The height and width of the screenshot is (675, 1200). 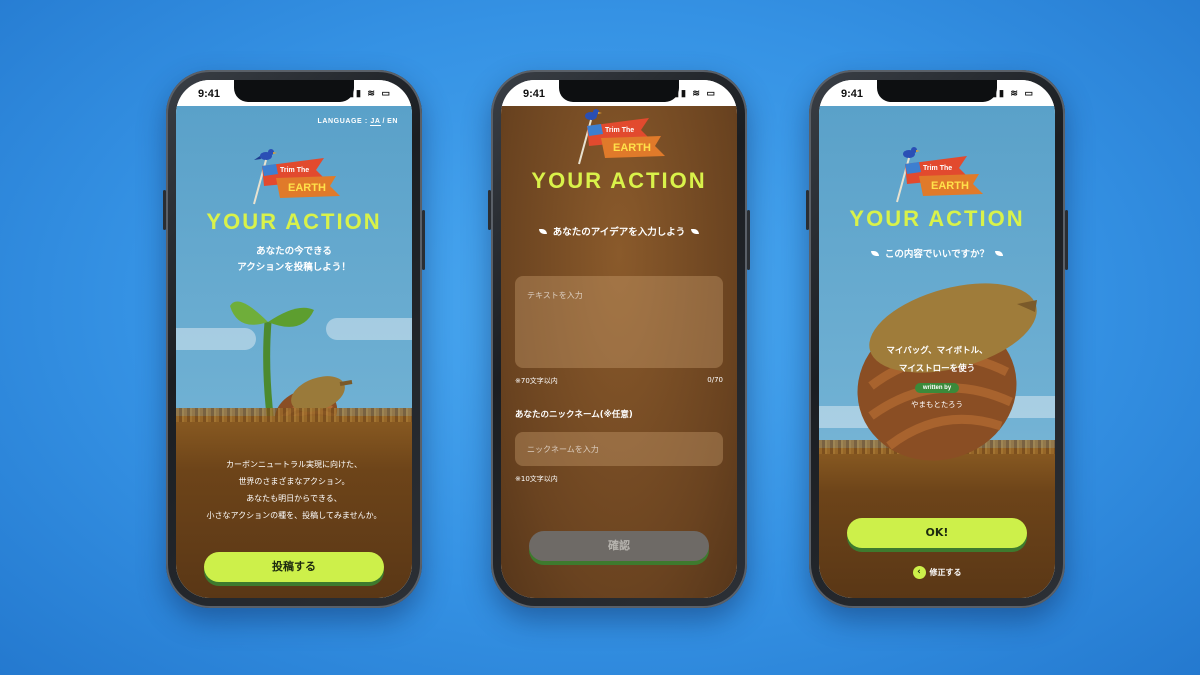 I want to click on nickname-label: あなたのニックネーム(※任意), so click(x=574, y=415).